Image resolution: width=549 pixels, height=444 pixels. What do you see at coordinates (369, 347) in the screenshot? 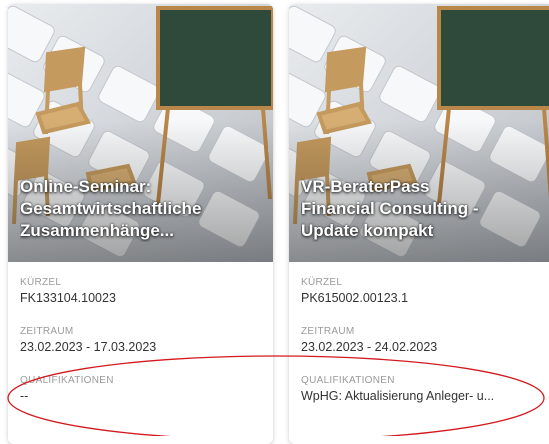
I see `period-value: 23.02.2023 - 24.02.2023` at bounding box center [369, 347].